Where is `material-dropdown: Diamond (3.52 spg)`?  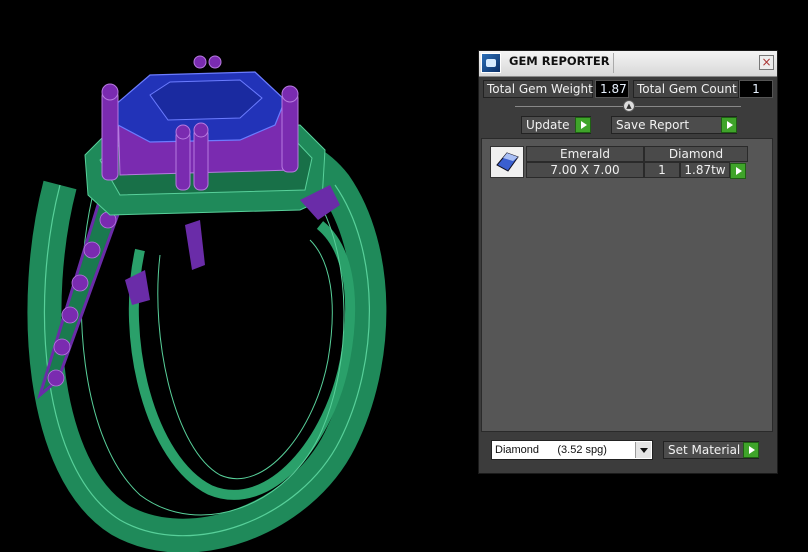 material-dropdown: Diamond (3.52 spg) is located at coordinates (572, 450).